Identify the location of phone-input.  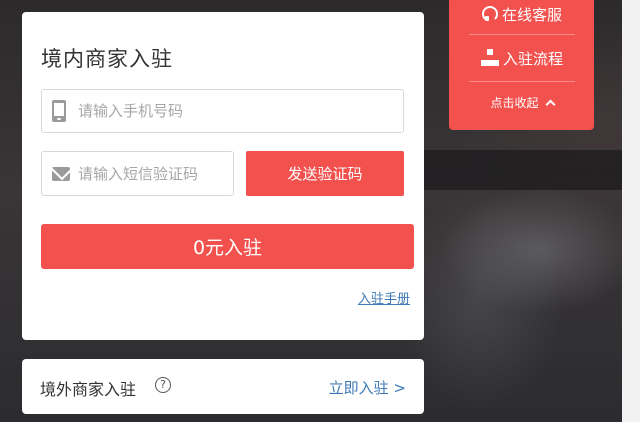
(238, 111).